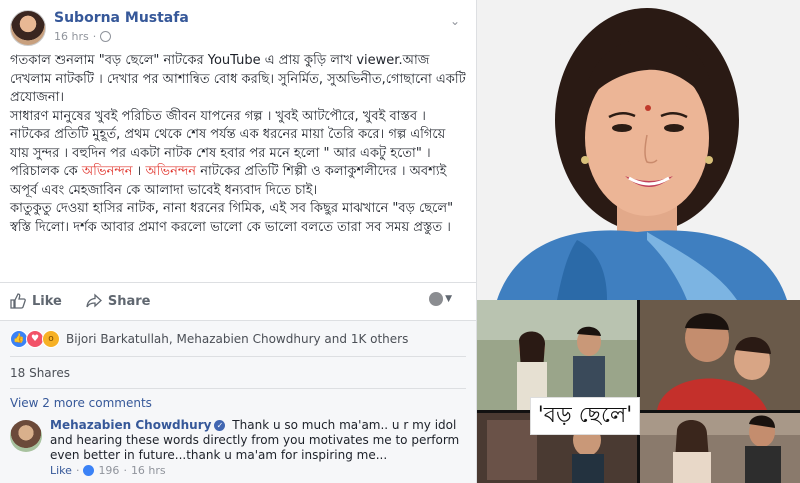 This screenshot has height=483, width=800. Describe the element at coordinates (18, 301) in the screenshot. I see `thumbs-up-icon` at that location.